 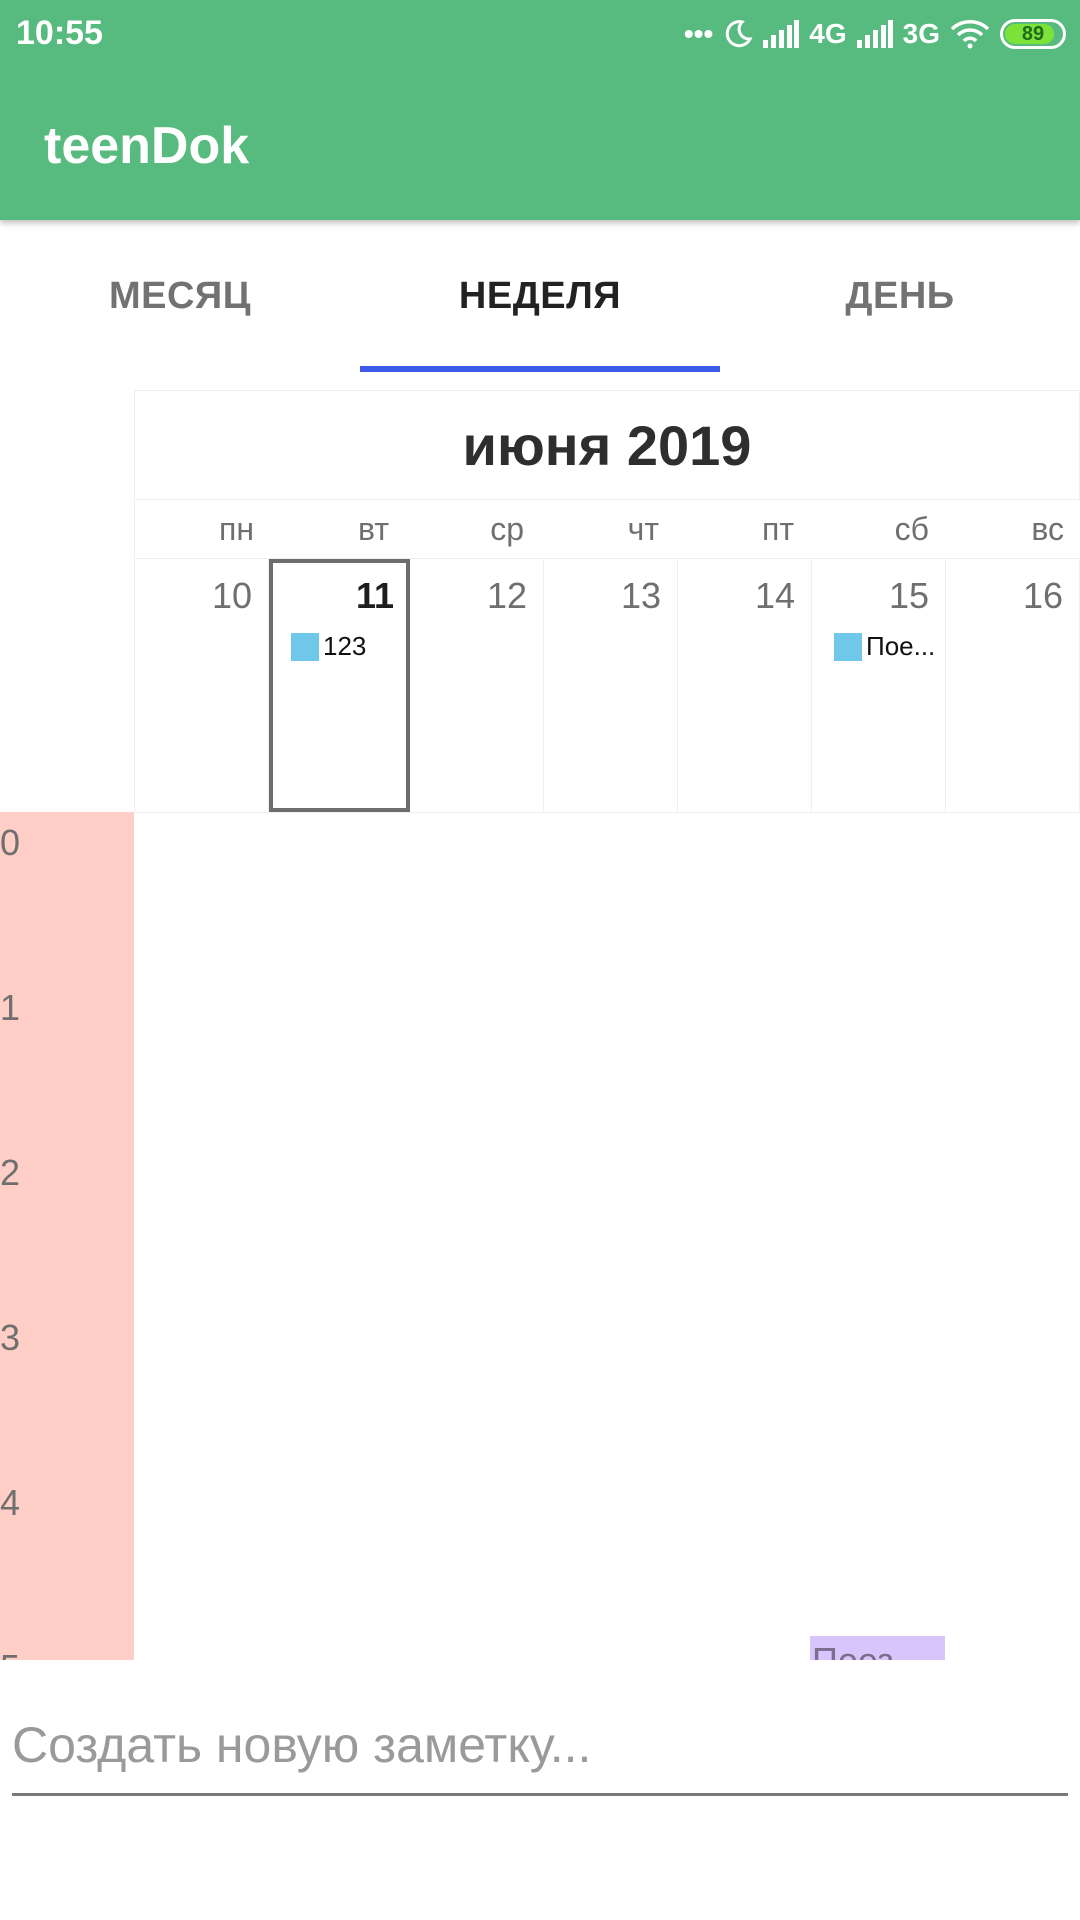 I want to click on day-cell: 14, so click(x=745, y=685).